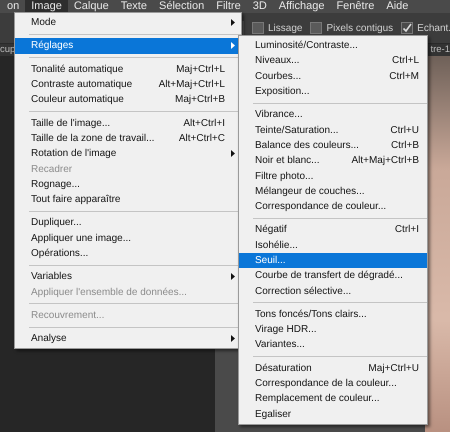  What do you see at coordinates (360, 28) in the screenshot?
I see `checkbox-label: Pixels contigus` at bounding box center [360, 28].